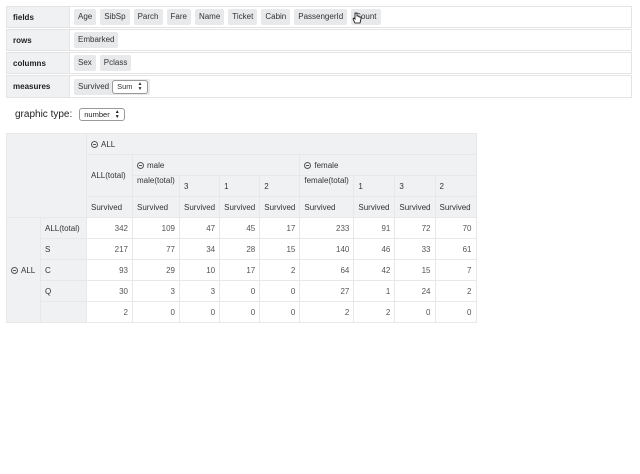 The width and height of the screenshot is (640, 474). I want to click on column-group-female: female, so click(388, 165).